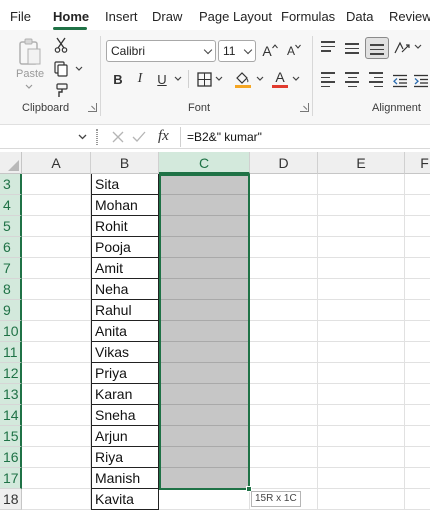 The image size is (430, 520). I want to click on insert-function-button: fx, so click(163, 136).